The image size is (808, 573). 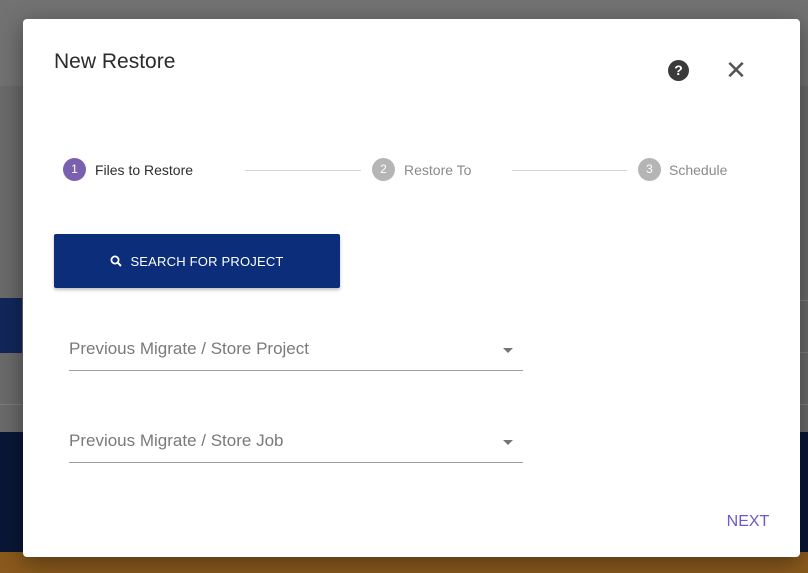 I want to click on step-1-label: Files to Restore, so click(x=144, y=170).